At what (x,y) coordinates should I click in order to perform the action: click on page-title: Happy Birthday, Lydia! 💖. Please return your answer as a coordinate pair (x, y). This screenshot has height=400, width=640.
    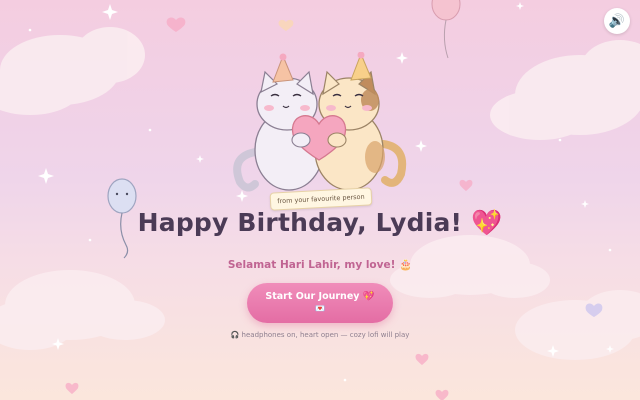
    Looking at the image, I should click on (320, 222).